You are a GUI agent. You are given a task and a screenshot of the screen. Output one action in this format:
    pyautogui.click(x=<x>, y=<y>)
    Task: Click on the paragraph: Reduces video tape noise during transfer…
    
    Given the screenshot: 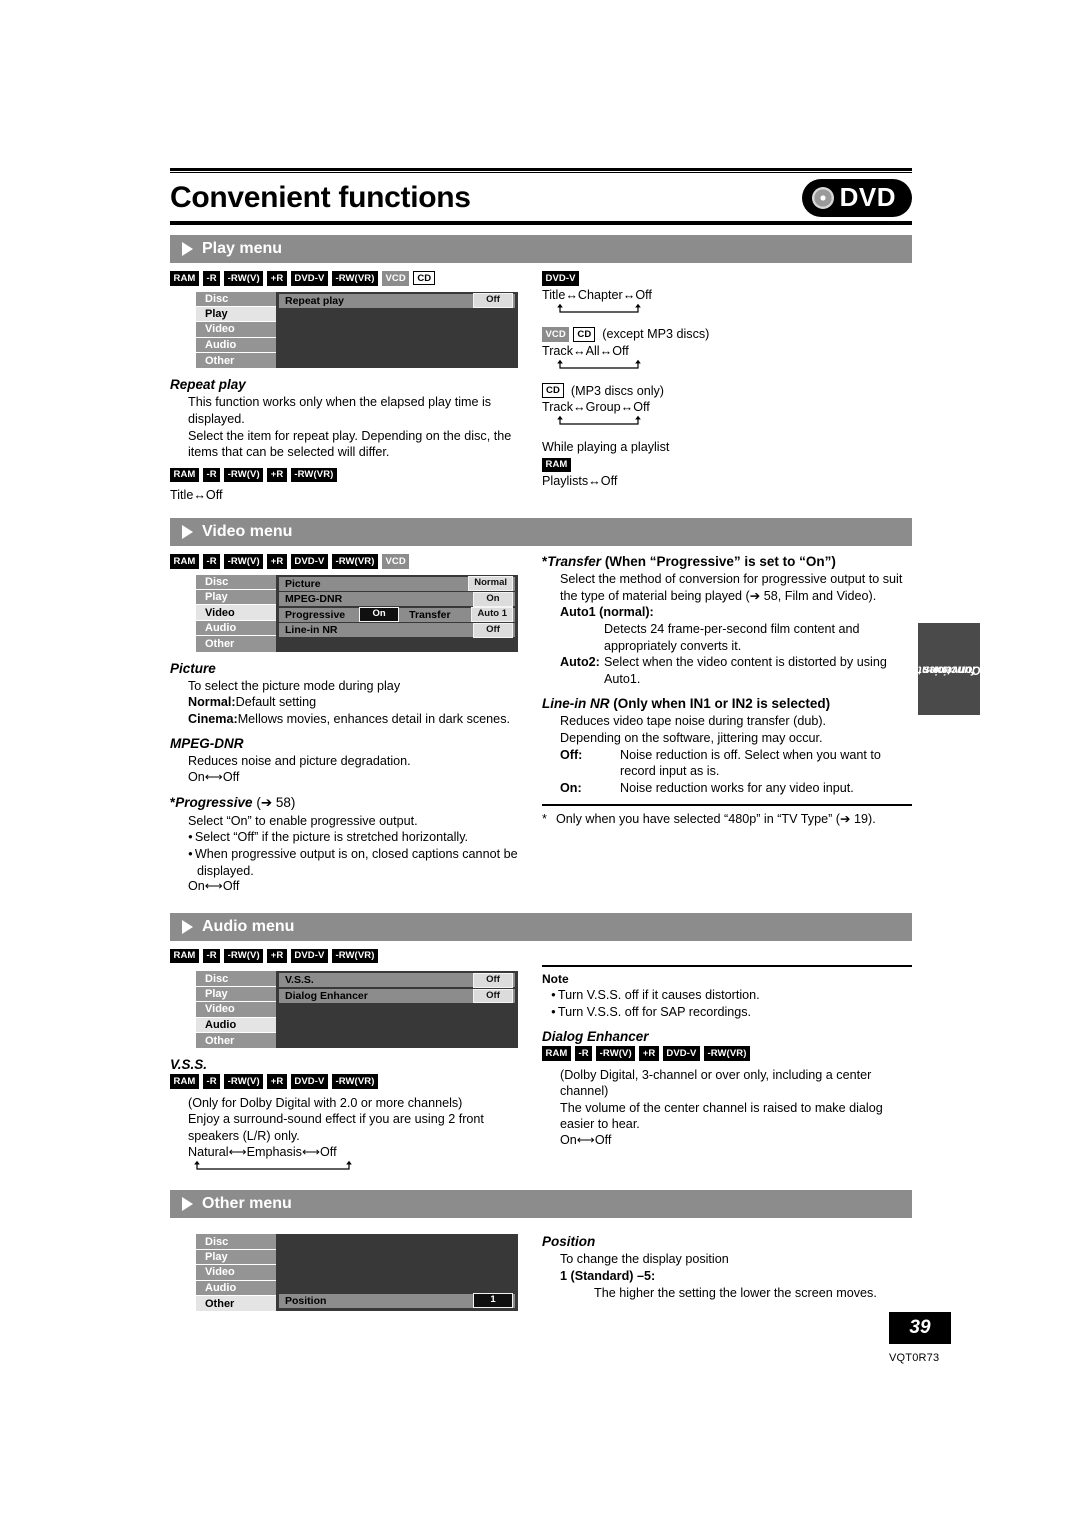 What is the action you would take?
    pyautogui.click(x=693, y=721)
    